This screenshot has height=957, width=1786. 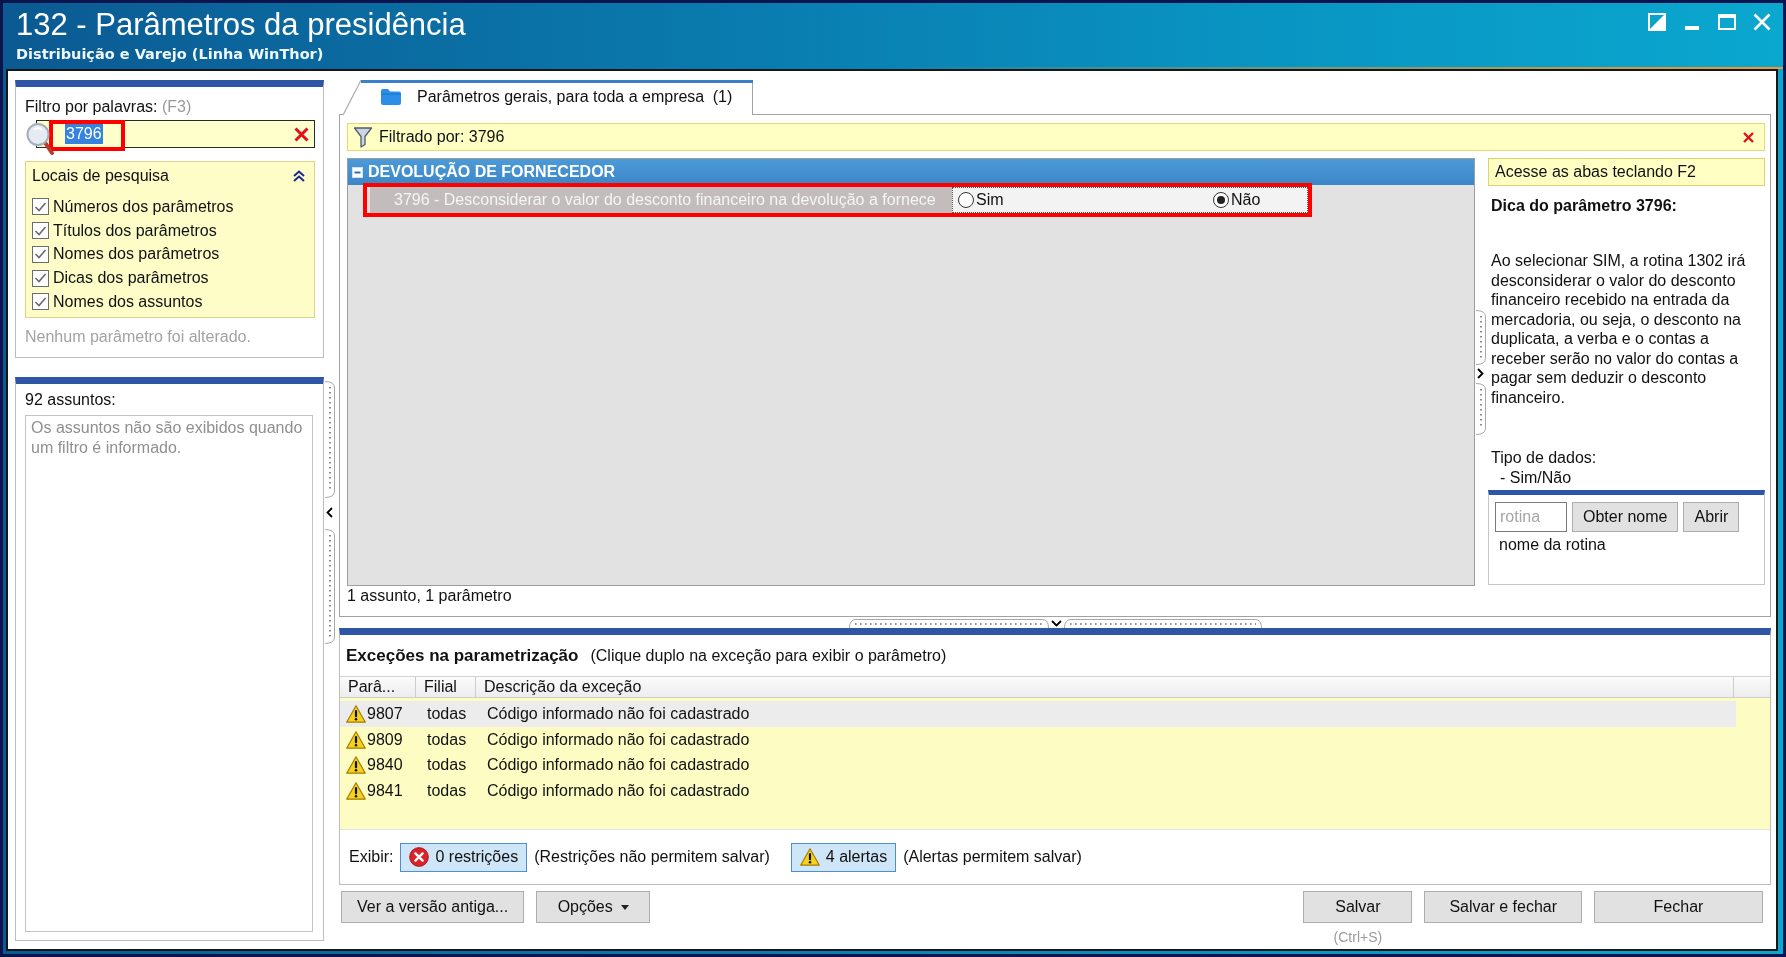 I want to click on chevron-left-icon, so click(x=329, y=512).